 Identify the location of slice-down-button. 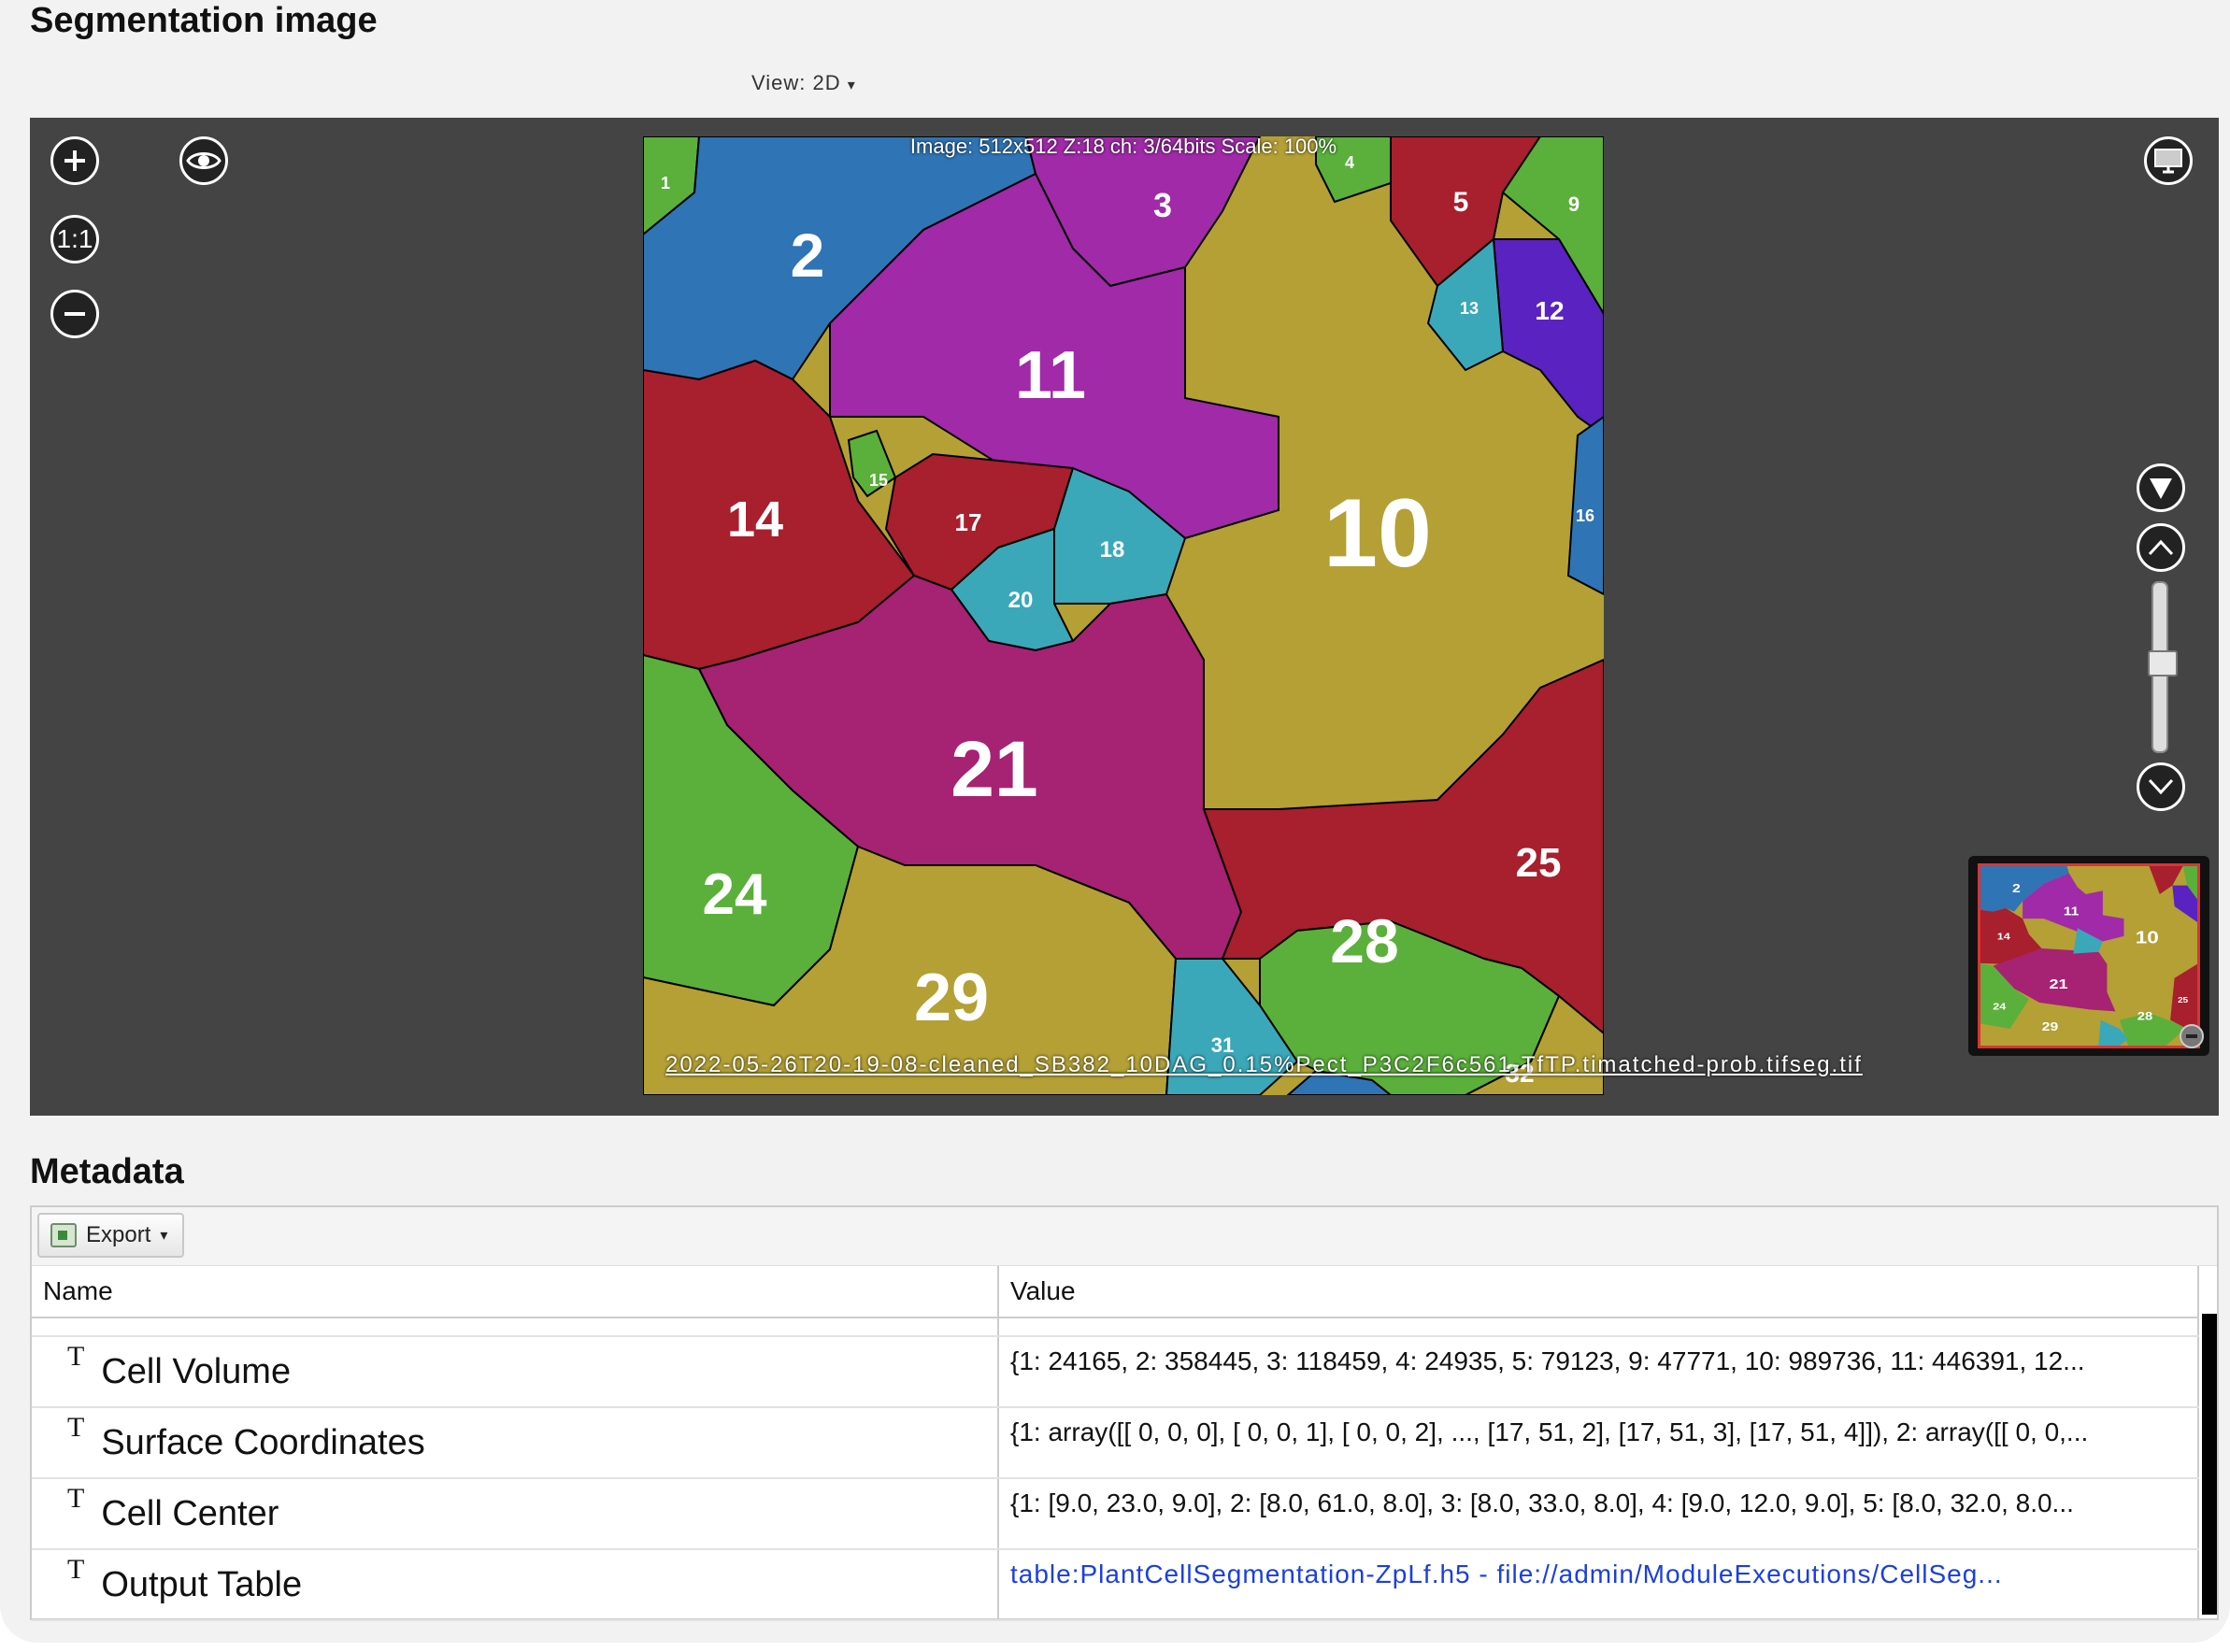
(2161, 787).